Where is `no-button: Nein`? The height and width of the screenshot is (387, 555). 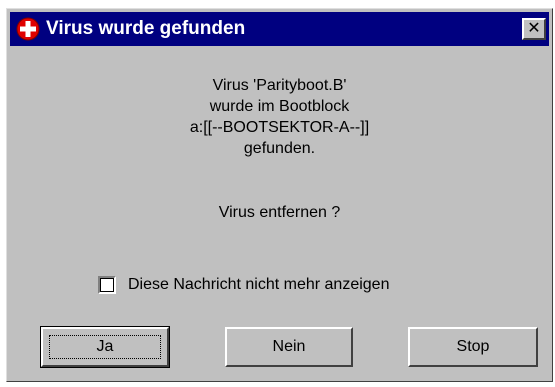 no-button: Nein is located at coordinates (289, 347).